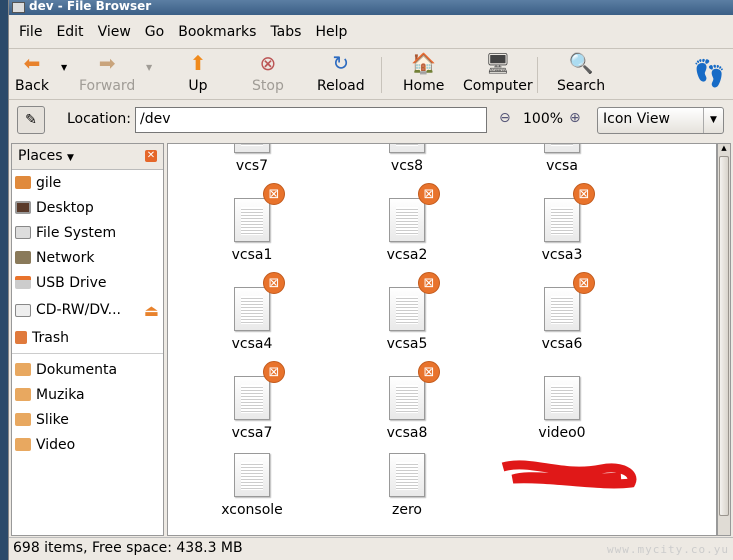 This screenshot has height=560, width=733. I want to click on sidebar-item-usb-drive: USB Drive, so click(87, 282).